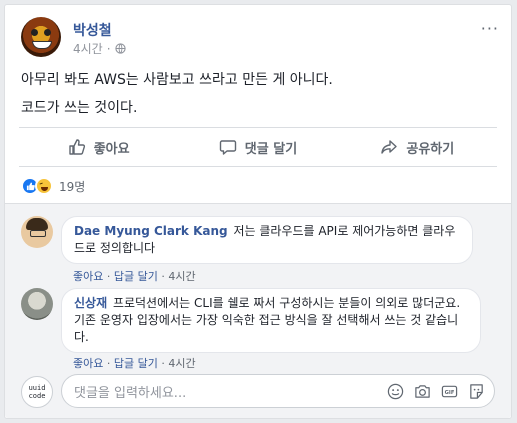  Describe the element at coordinates (271, 149) in the screenshot. I see `comment-label: 댓글 달기` at that location.